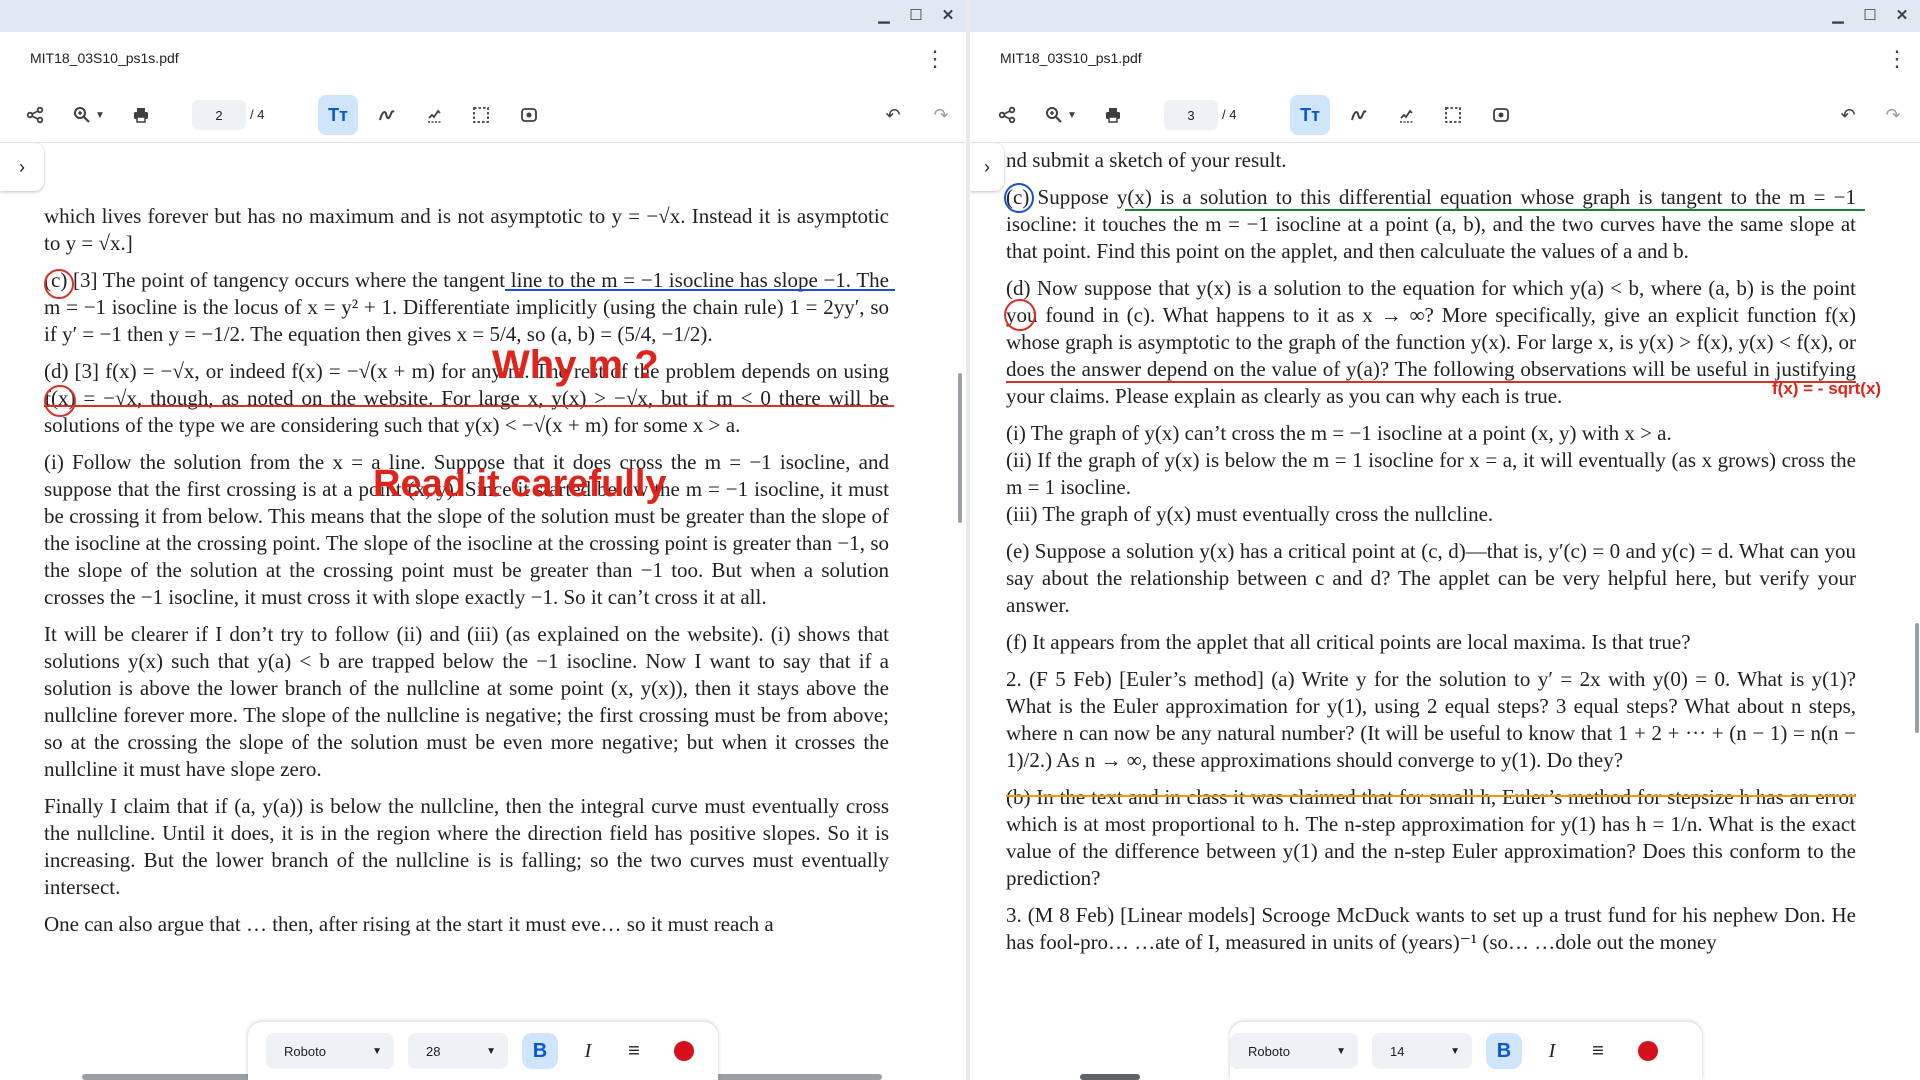  What do you see at coordinates (1422, 1051) in the screenshot?
I see `font-size-select: 14 ▼` at bounding box center [1422, 1051].